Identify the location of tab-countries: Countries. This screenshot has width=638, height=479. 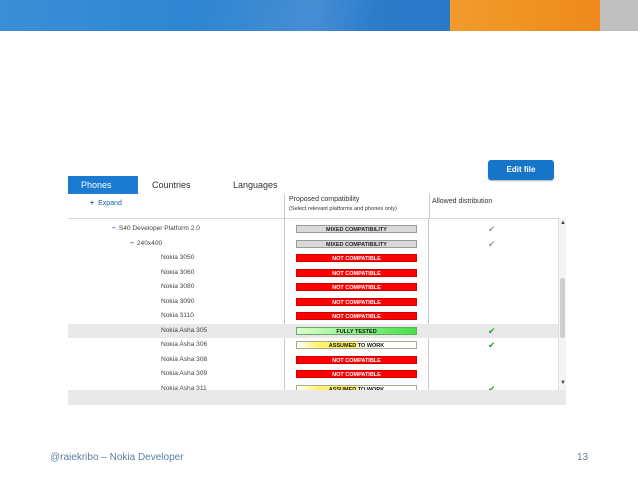
(171, 185).